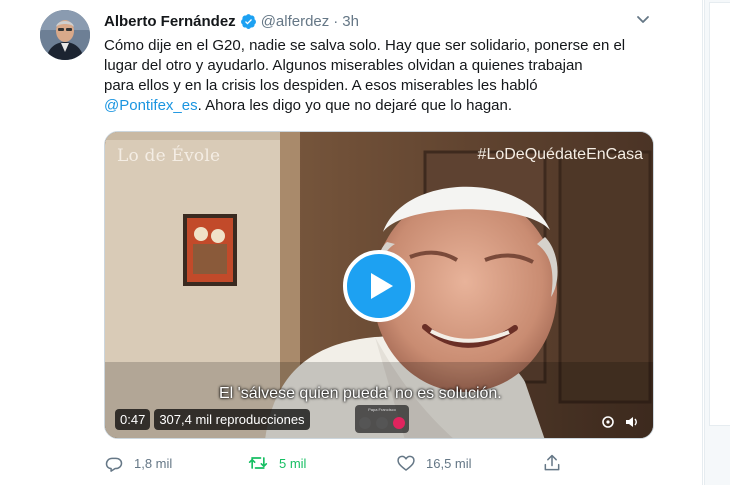  I want to click on like-count: 16,5 mil, so click(449, 463).